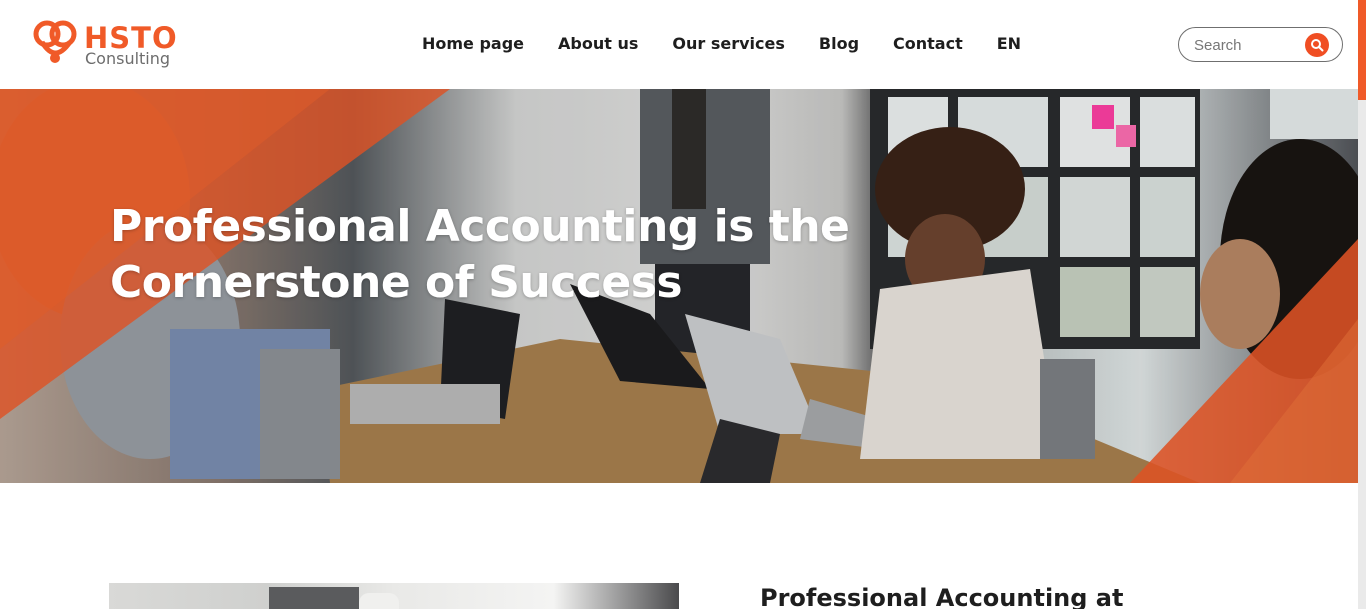 The width and height of the screenshot is (1366, 609). I want to click on nav-contact: Contact, so click(928, 44).